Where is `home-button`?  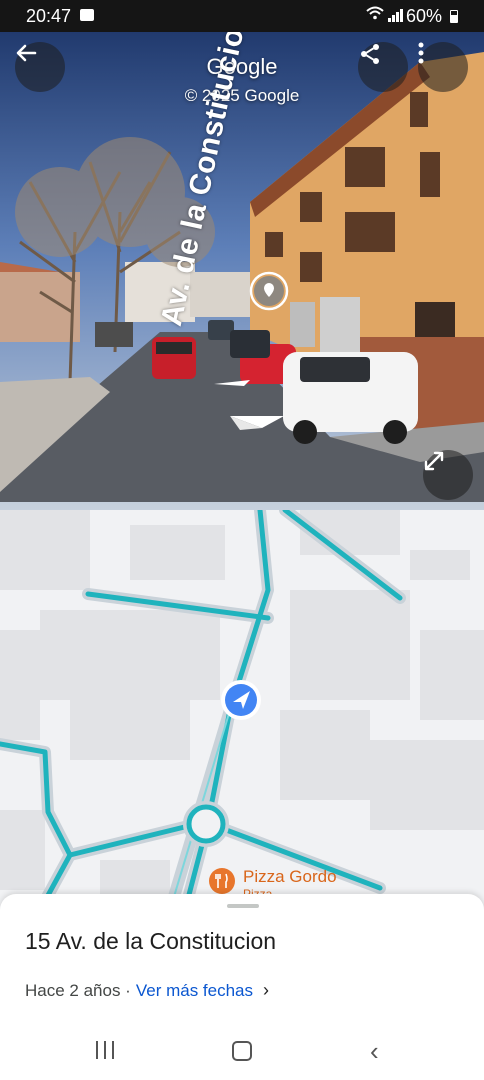
home-button is located at coordinates (242, 1051).